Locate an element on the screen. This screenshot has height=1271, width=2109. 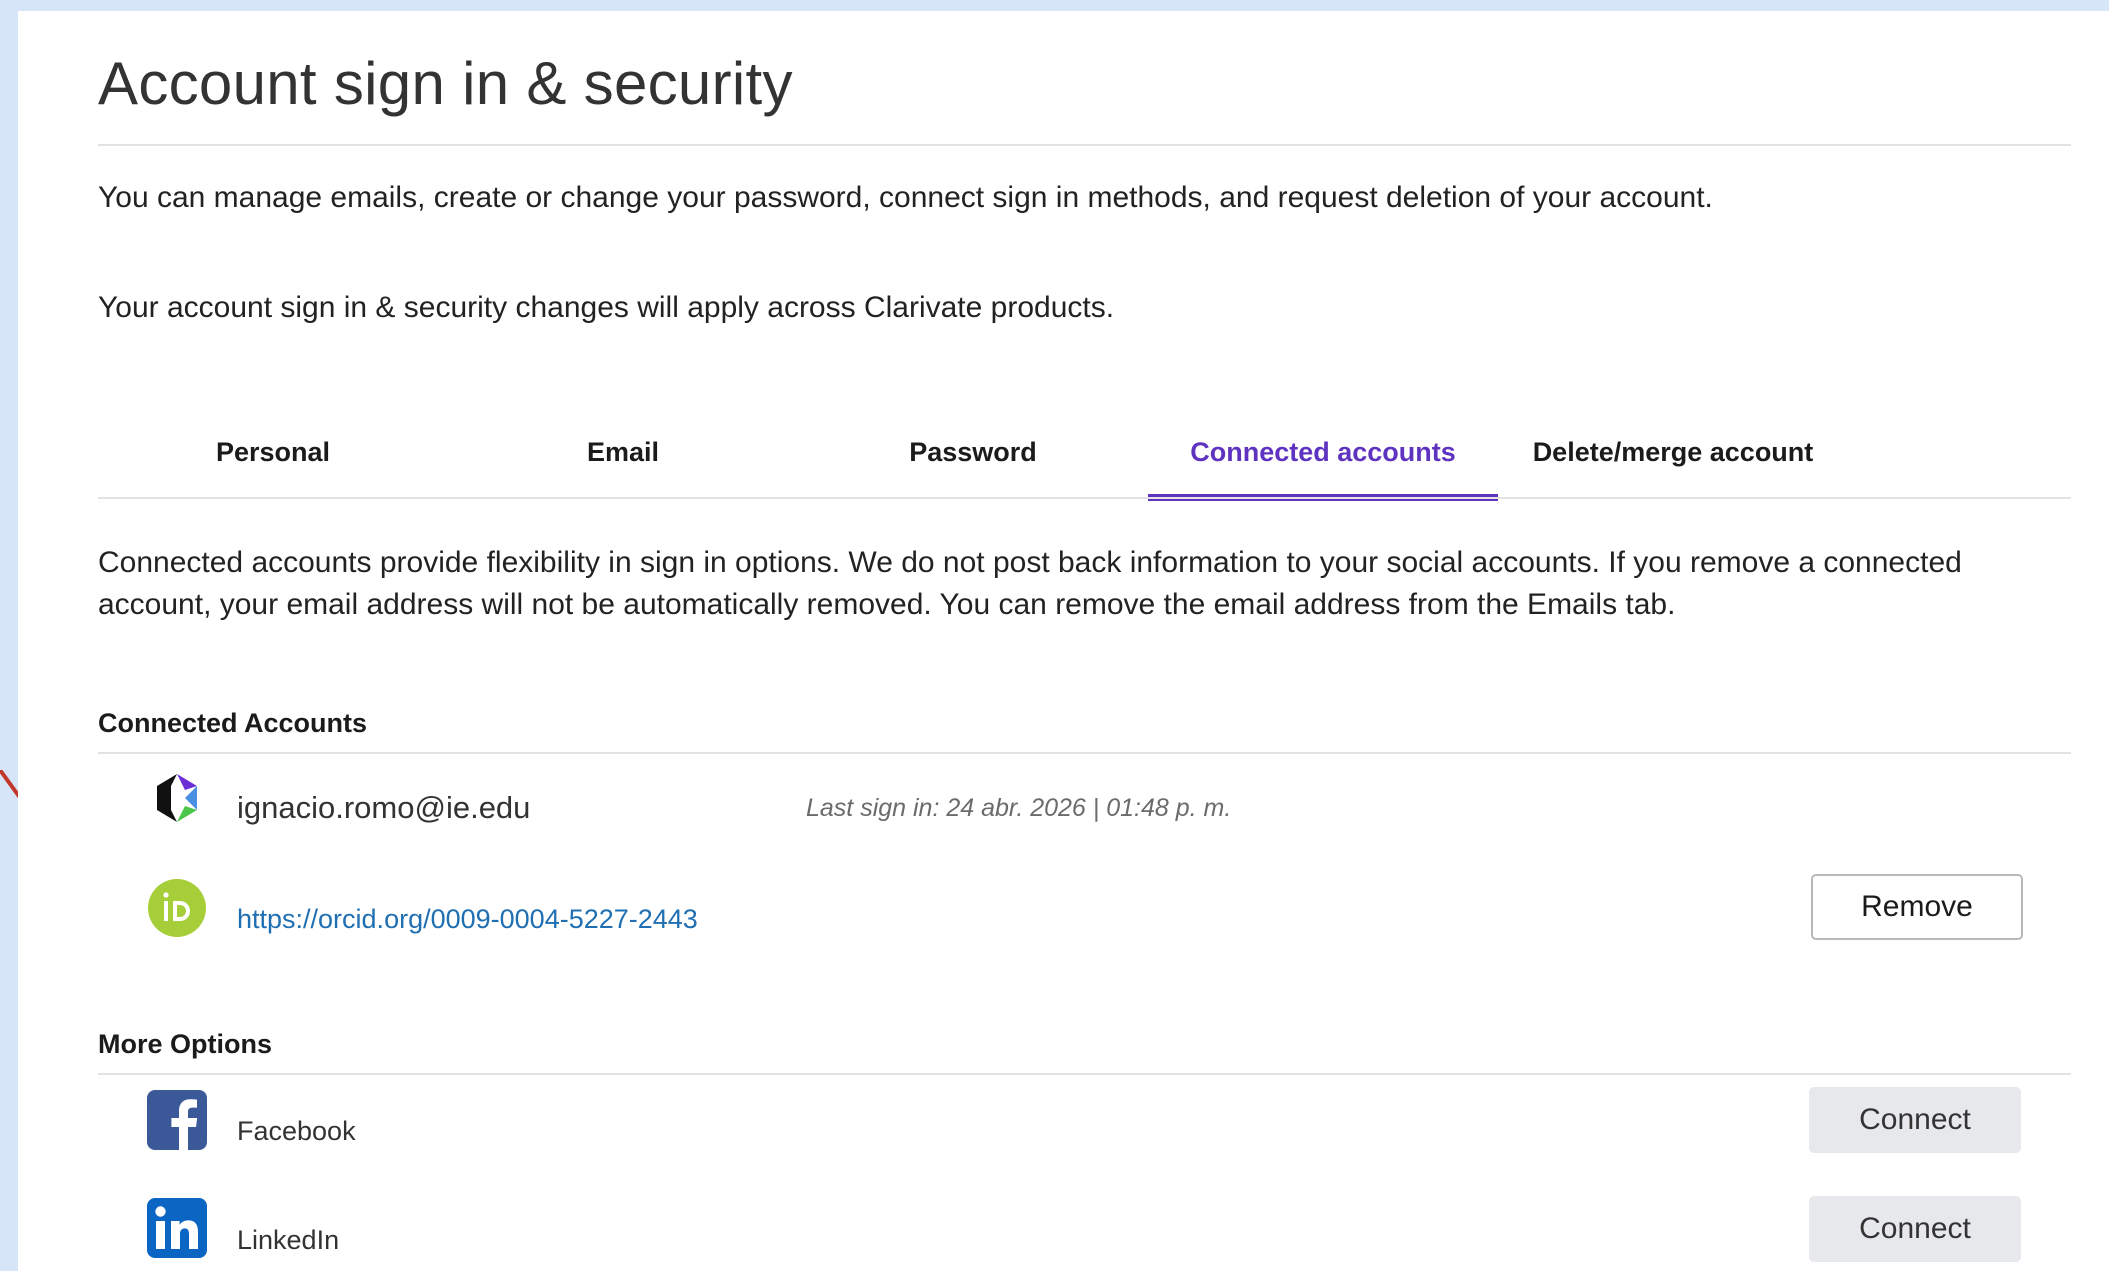
connect-linkedin-button: Connect is located at coordinates (1915, 1229).